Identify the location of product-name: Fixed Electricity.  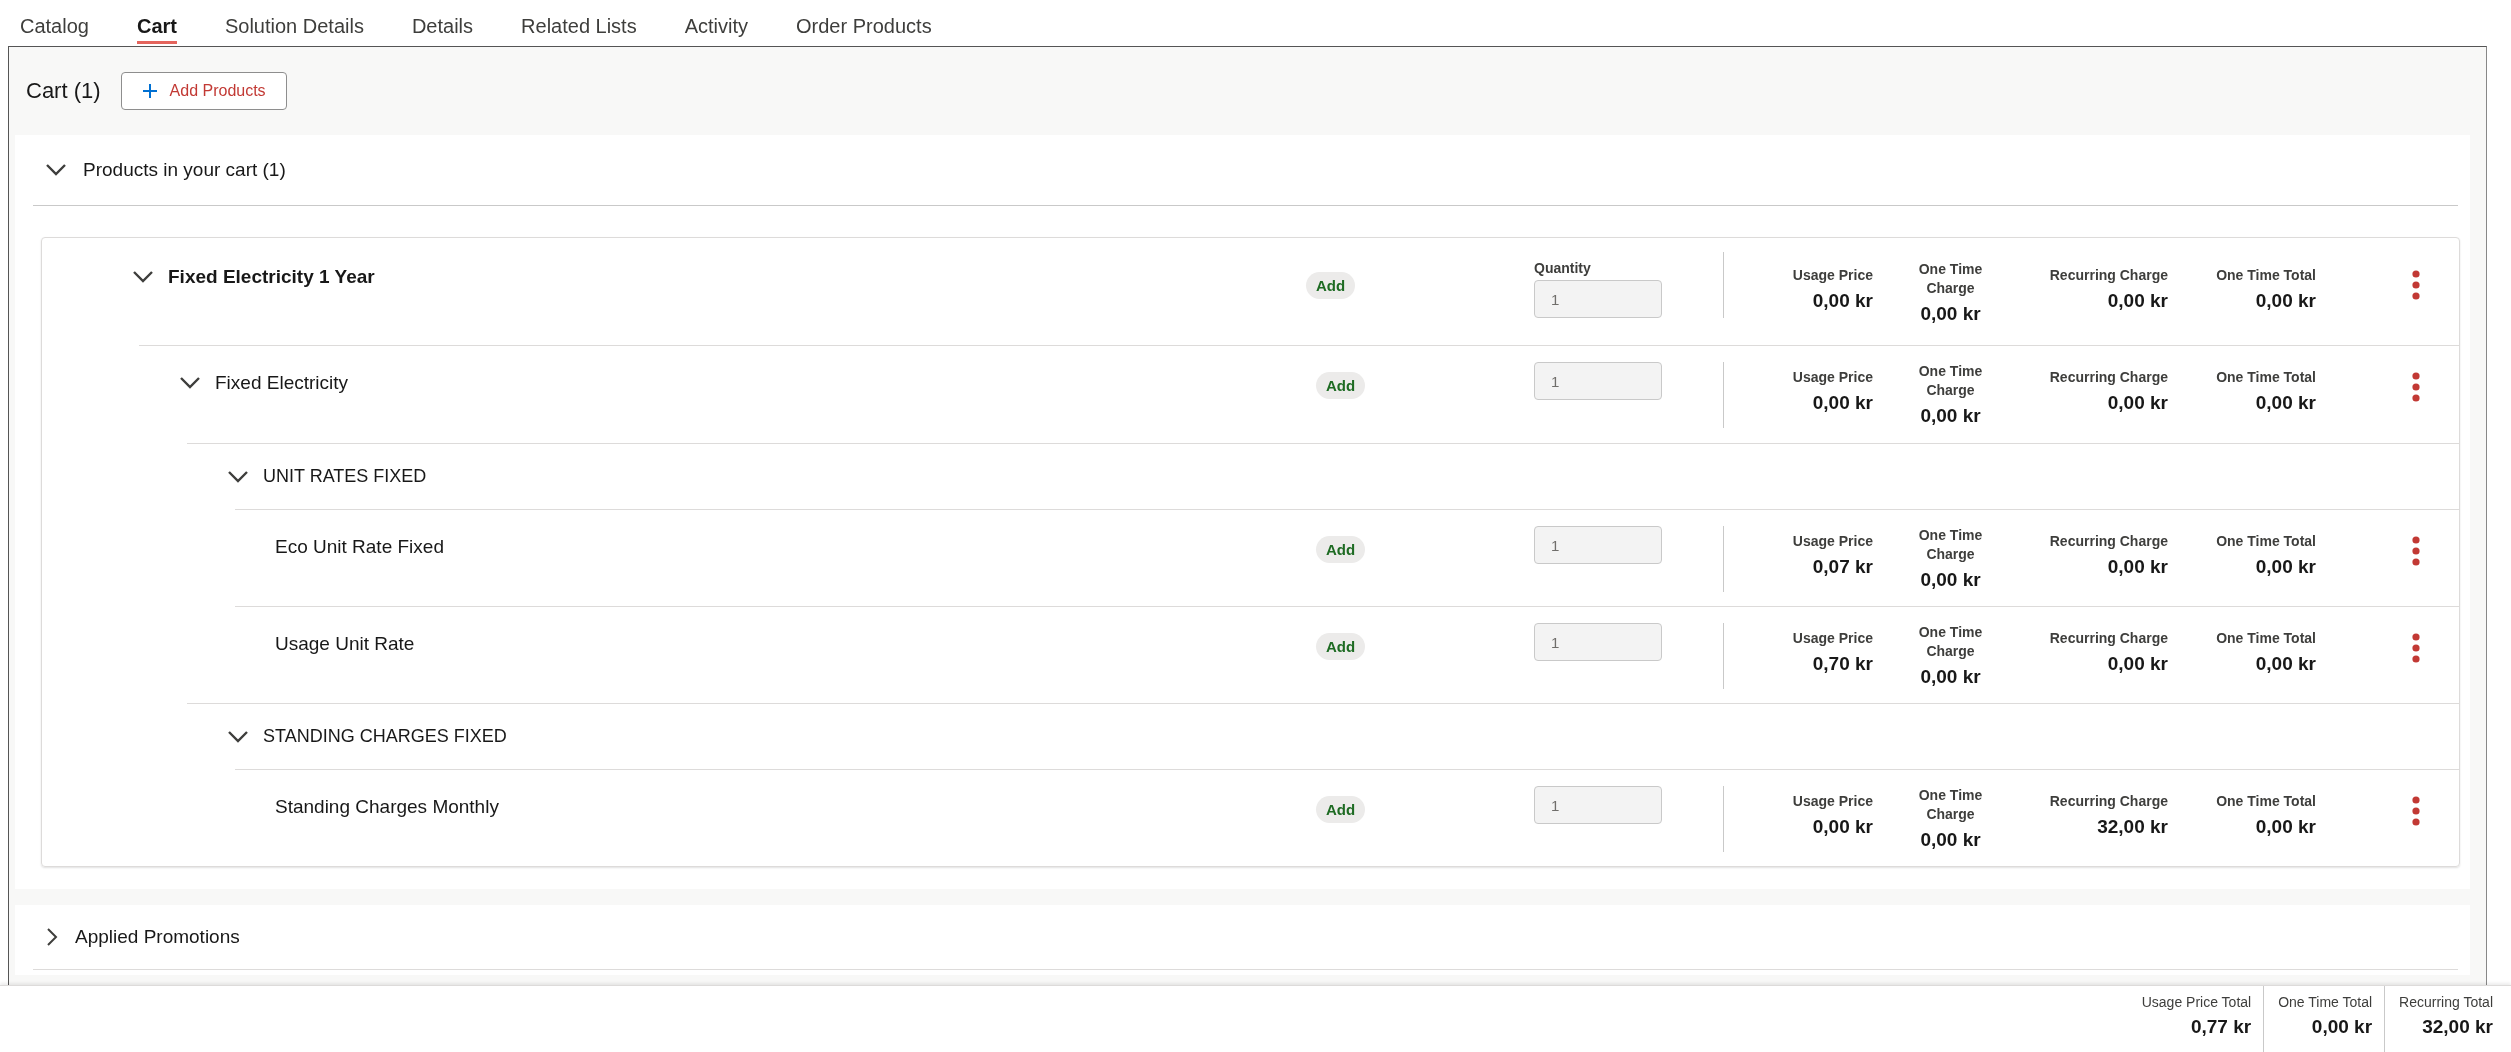
(282, 383).